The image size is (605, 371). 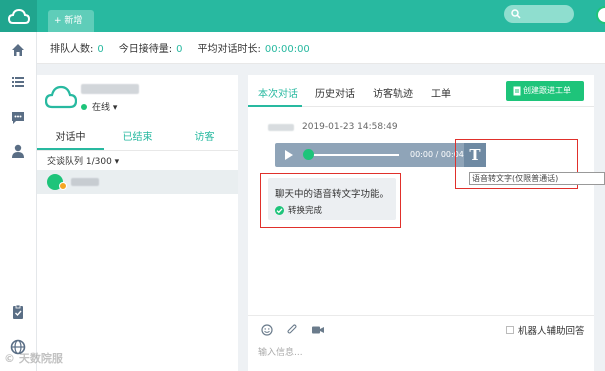 What do you see at coordinates (70, 138) in the screenshot?
I see `tab-in-conversation: 对话中` at bounding box center [70, 138].